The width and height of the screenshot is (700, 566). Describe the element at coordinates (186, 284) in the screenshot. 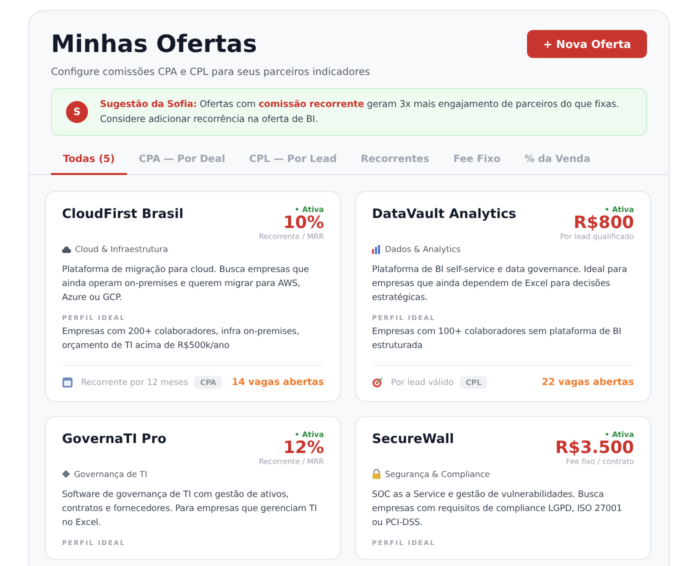

I see `offer-description: Plataforma de migração para cloud. Busca empresas que ainda operam on-premises e querem migrar para AWS, Azure ou GCP.` at that location.